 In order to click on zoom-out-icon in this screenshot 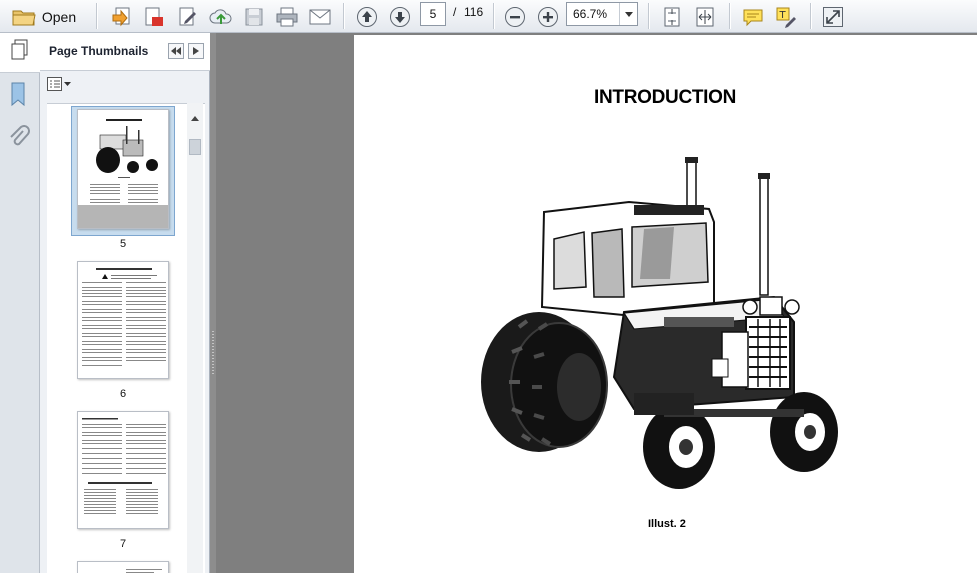, I will do `click(515, 16)`.